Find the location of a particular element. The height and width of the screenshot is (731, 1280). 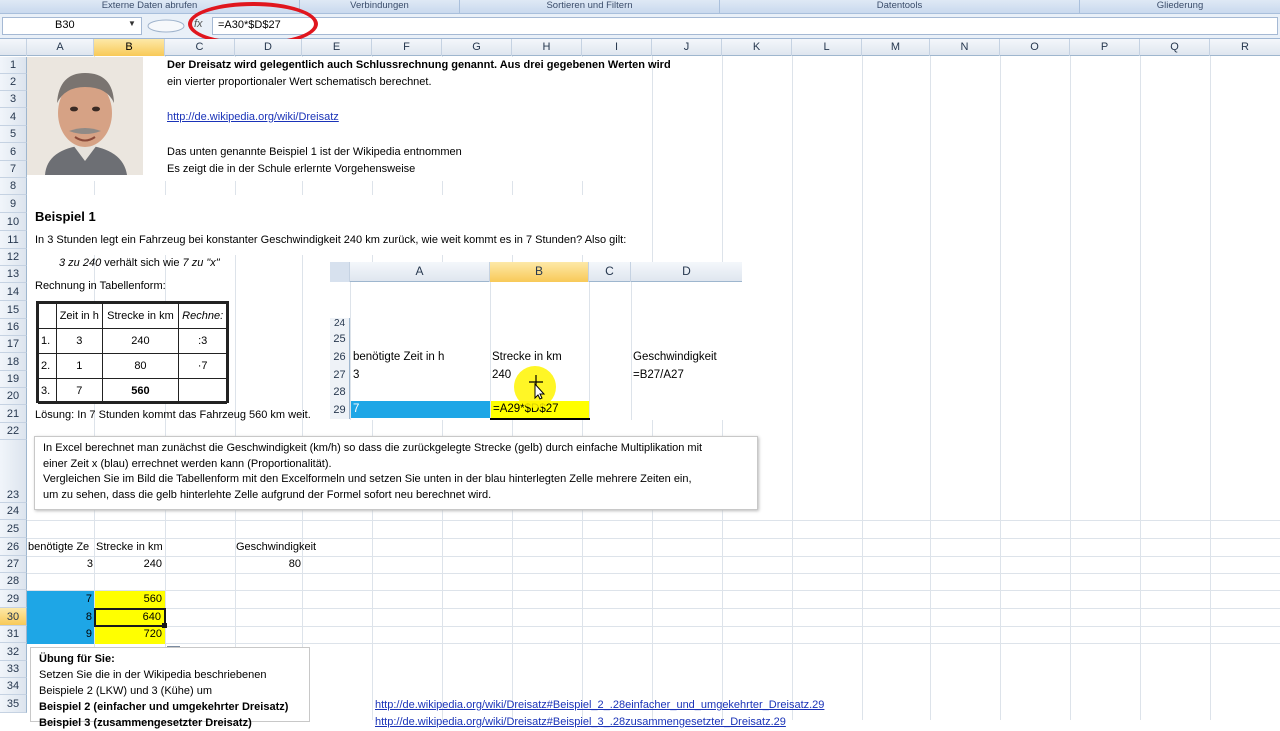

ribbon-group-connections: Verbindungen is located at coordinates (380, 6).